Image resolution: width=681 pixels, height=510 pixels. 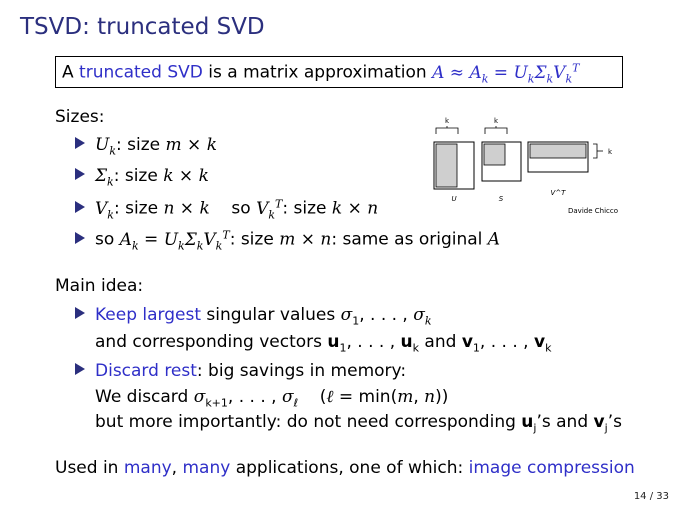 What do you see at coordinates (146, 371) in the screenshot?
I see `discard-rest-term: Discard rest` at bounding box center [146, 371].